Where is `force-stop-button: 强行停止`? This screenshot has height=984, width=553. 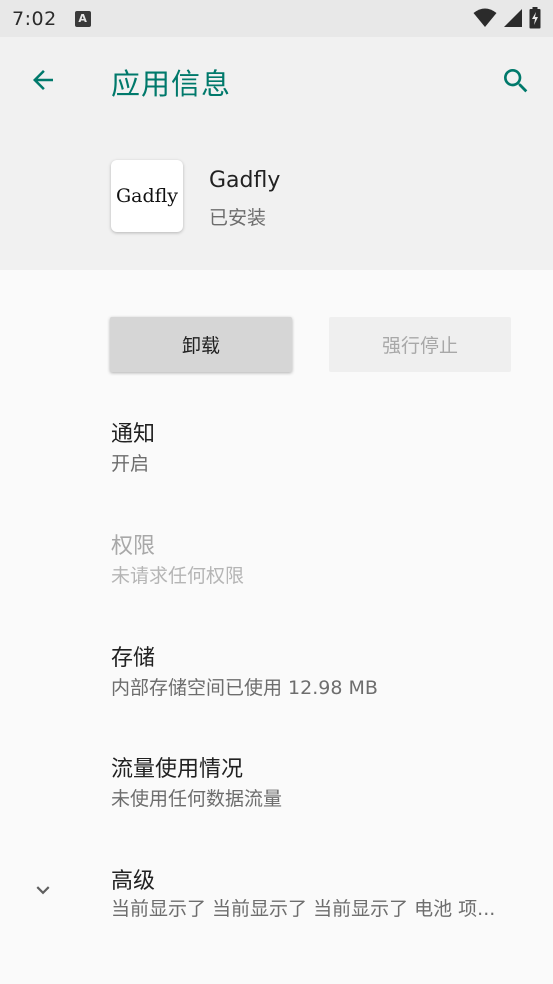 force-stop-button: 强行停止 is located at coordinates (420, 344).